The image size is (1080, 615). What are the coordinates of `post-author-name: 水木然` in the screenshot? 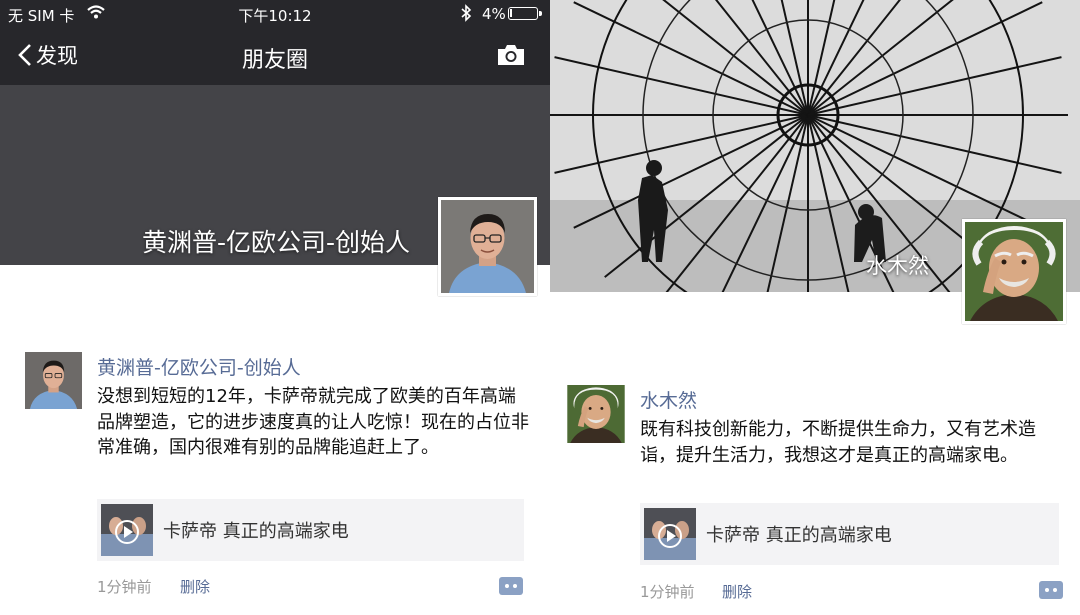 It's located at (668, 399).